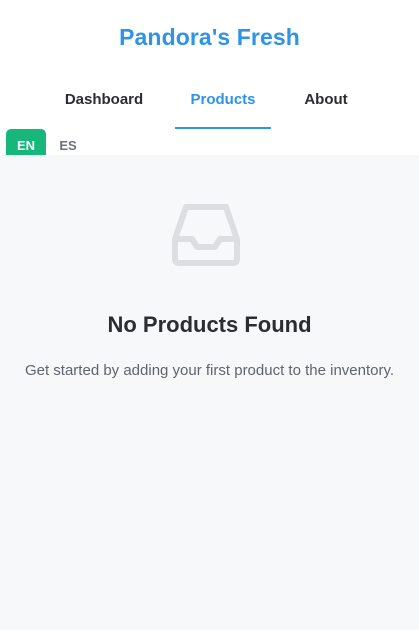 This screenshot has height=630, width=419. I want to click on empty-state-title: No Products Found, so click(209, 324).